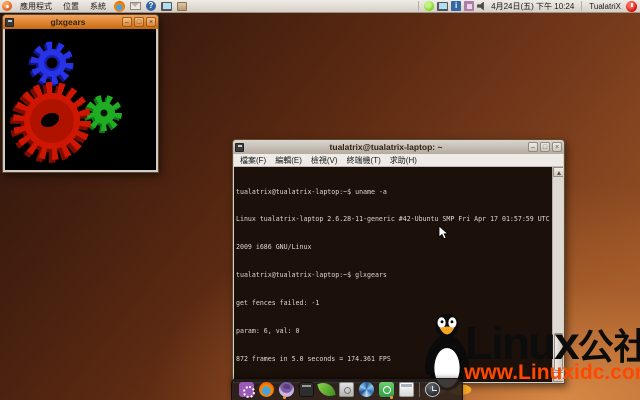  Describe the element at coordinates (119, 6) in the screenshot. I see `firefox-launcher-icon` at that location.